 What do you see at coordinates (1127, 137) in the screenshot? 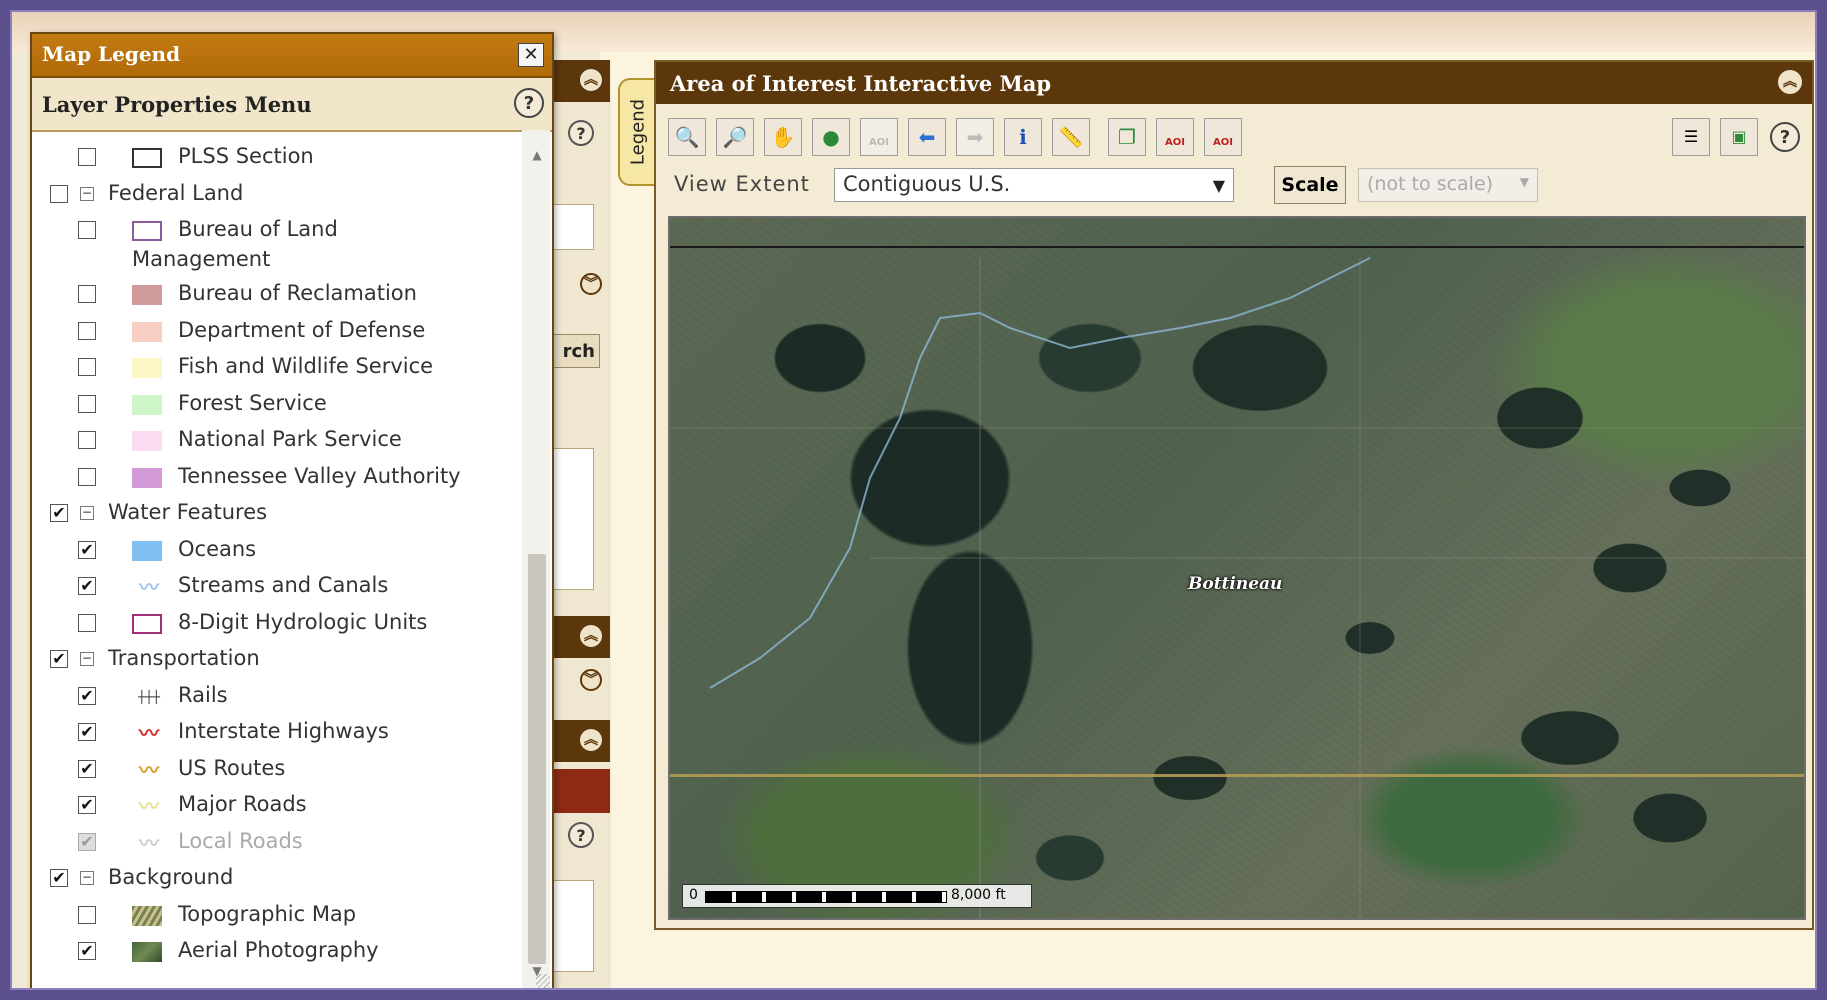
I see `copy-layers-icon: ❐` at bounding box center [1127, 137].